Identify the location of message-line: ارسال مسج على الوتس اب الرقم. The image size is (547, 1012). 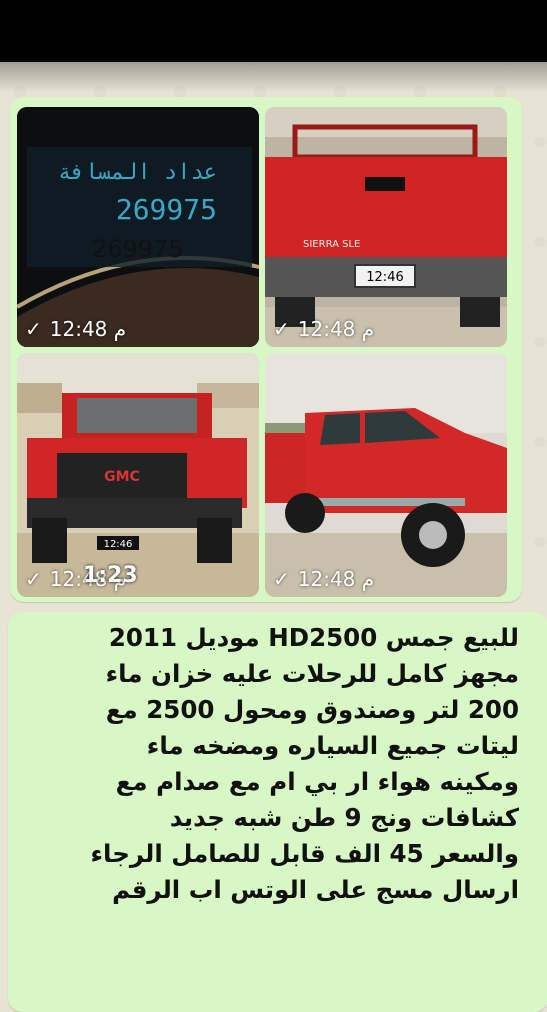
(315, 889).